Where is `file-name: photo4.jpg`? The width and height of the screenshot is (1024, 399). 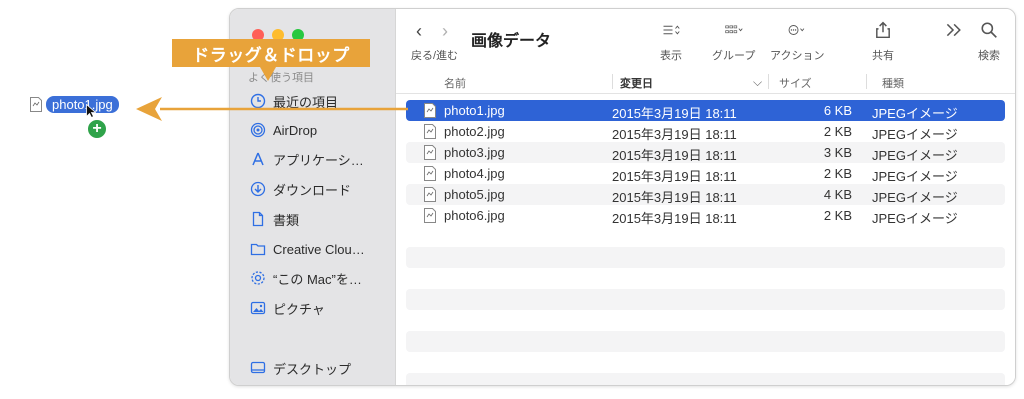
file-name: photo4.jpg is located at coordinates (474, 173).